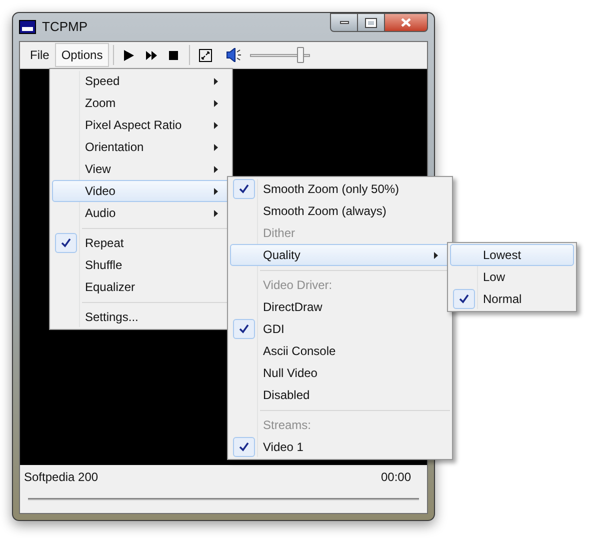  I want to click on menu-item: Audio, so click(141, 213).